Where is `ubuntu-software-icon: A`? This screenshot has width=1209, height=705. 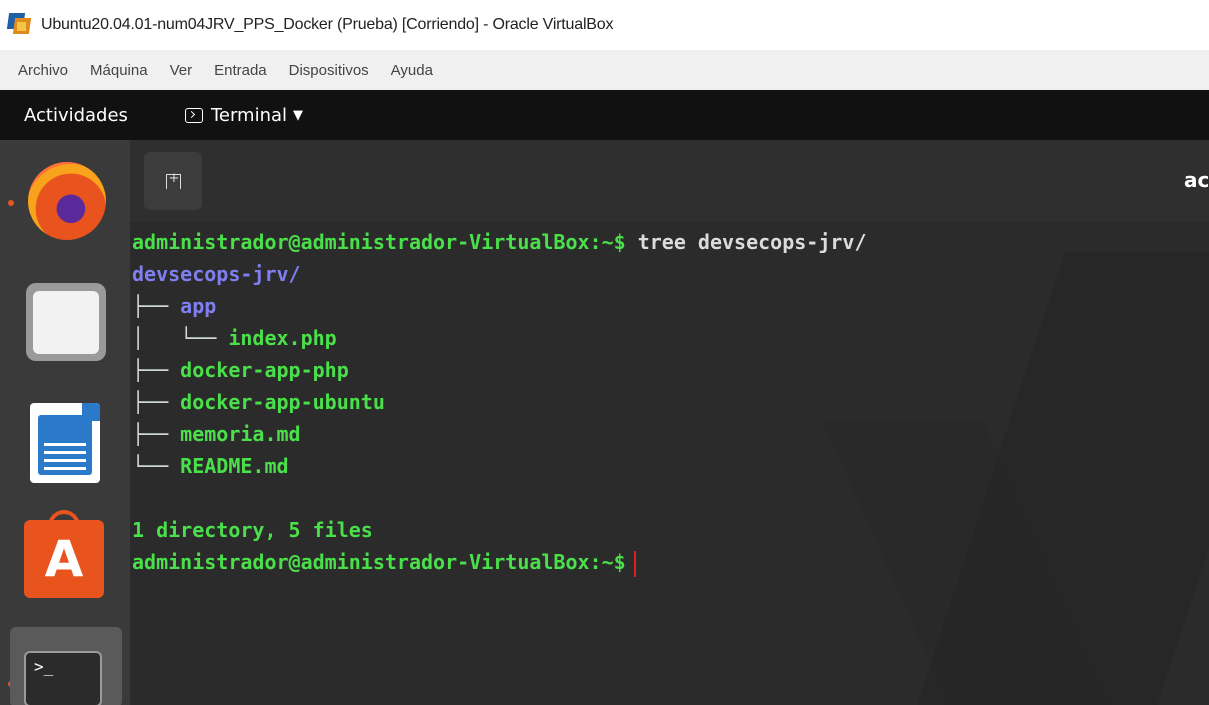
ubuntu-software-icon: A is located at coordinates (64, 559).